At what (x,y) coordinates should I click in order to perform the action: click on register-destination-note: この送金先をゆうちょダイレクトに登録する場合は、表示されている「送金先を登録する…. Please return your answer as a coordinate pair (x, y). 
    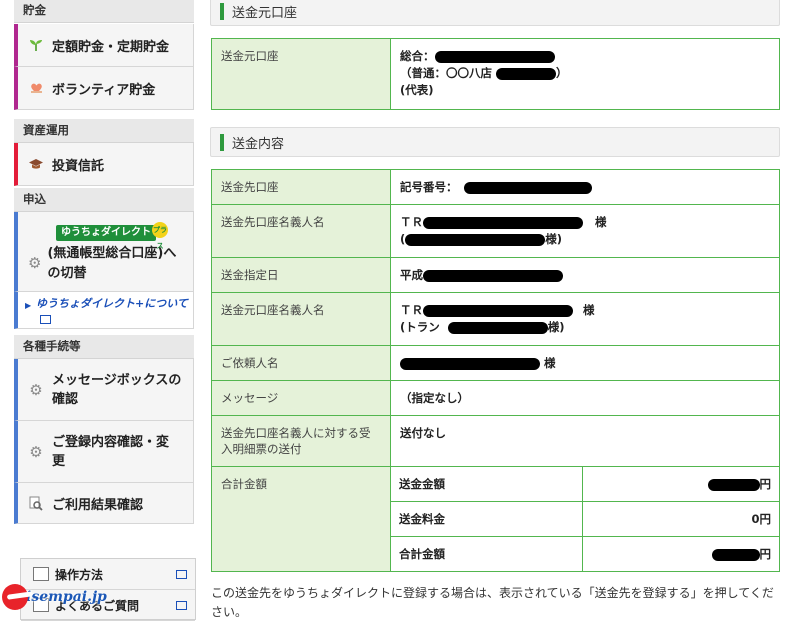
    Looking at the image, I should click on (492, 602).